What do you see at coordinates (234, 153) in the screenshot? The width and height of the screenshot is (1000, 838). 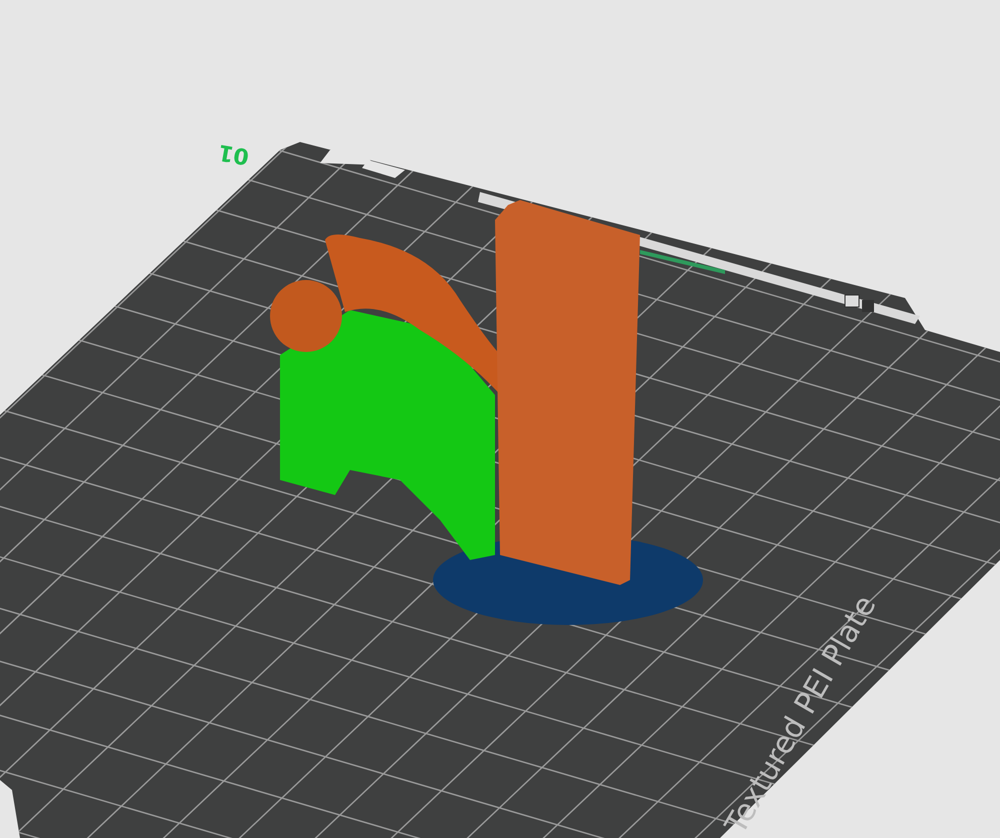 I see `plate-number: 01` at bounding box center [234, 153].